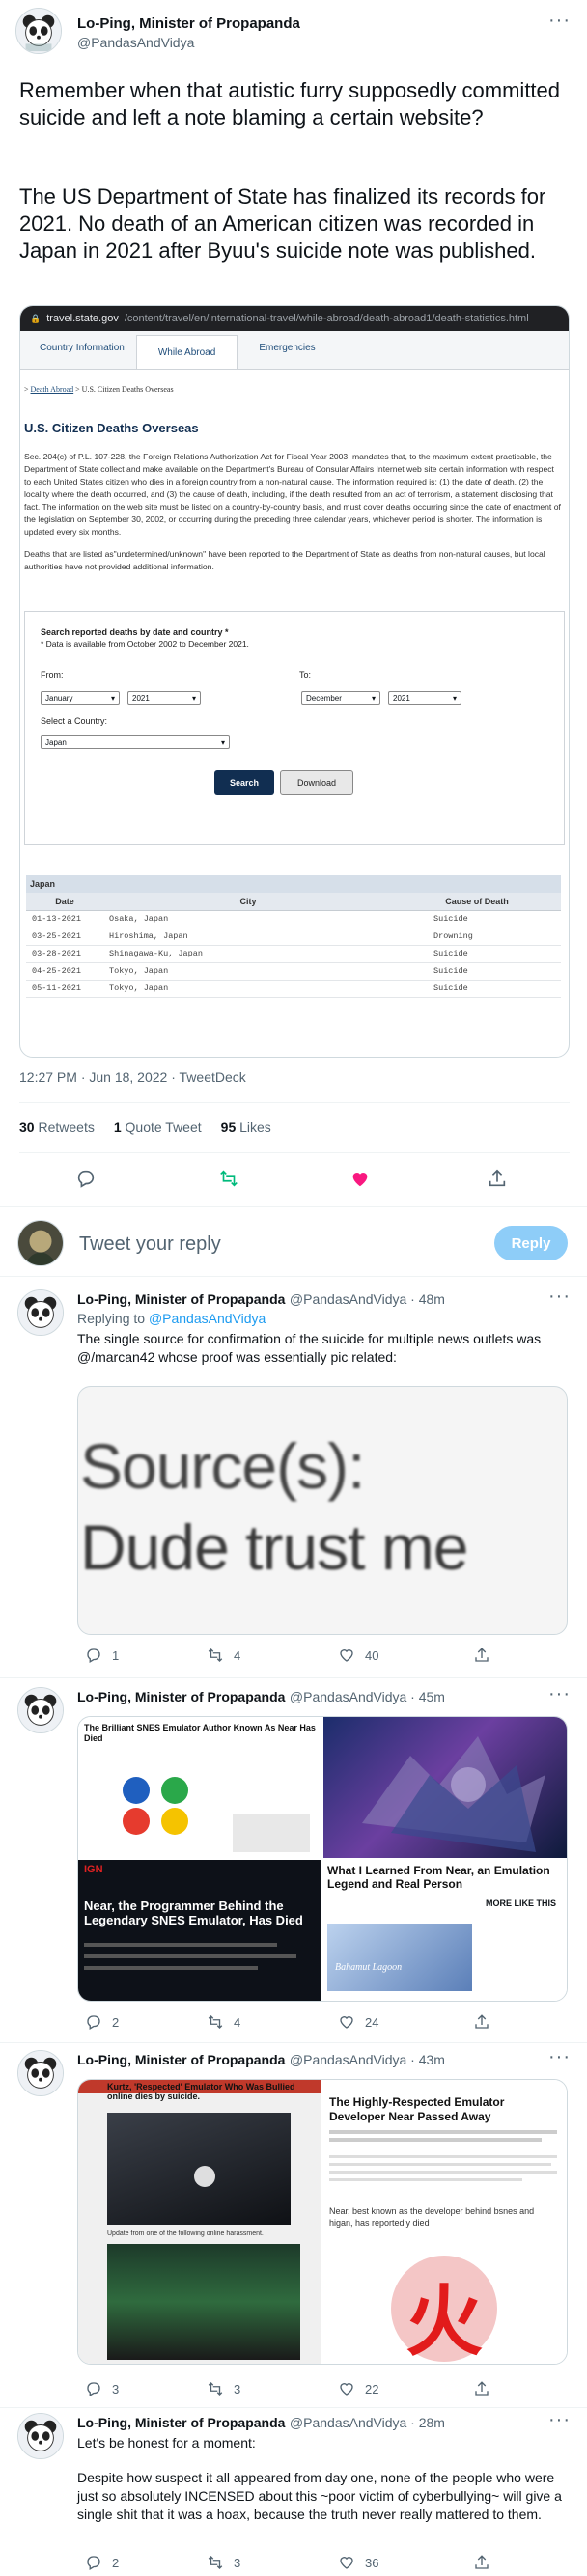 This screenshot has width=587, height=2576. Describe the element at coordinates (453, 1794) in the screenshot. I see `dragon-art-image` at that location.